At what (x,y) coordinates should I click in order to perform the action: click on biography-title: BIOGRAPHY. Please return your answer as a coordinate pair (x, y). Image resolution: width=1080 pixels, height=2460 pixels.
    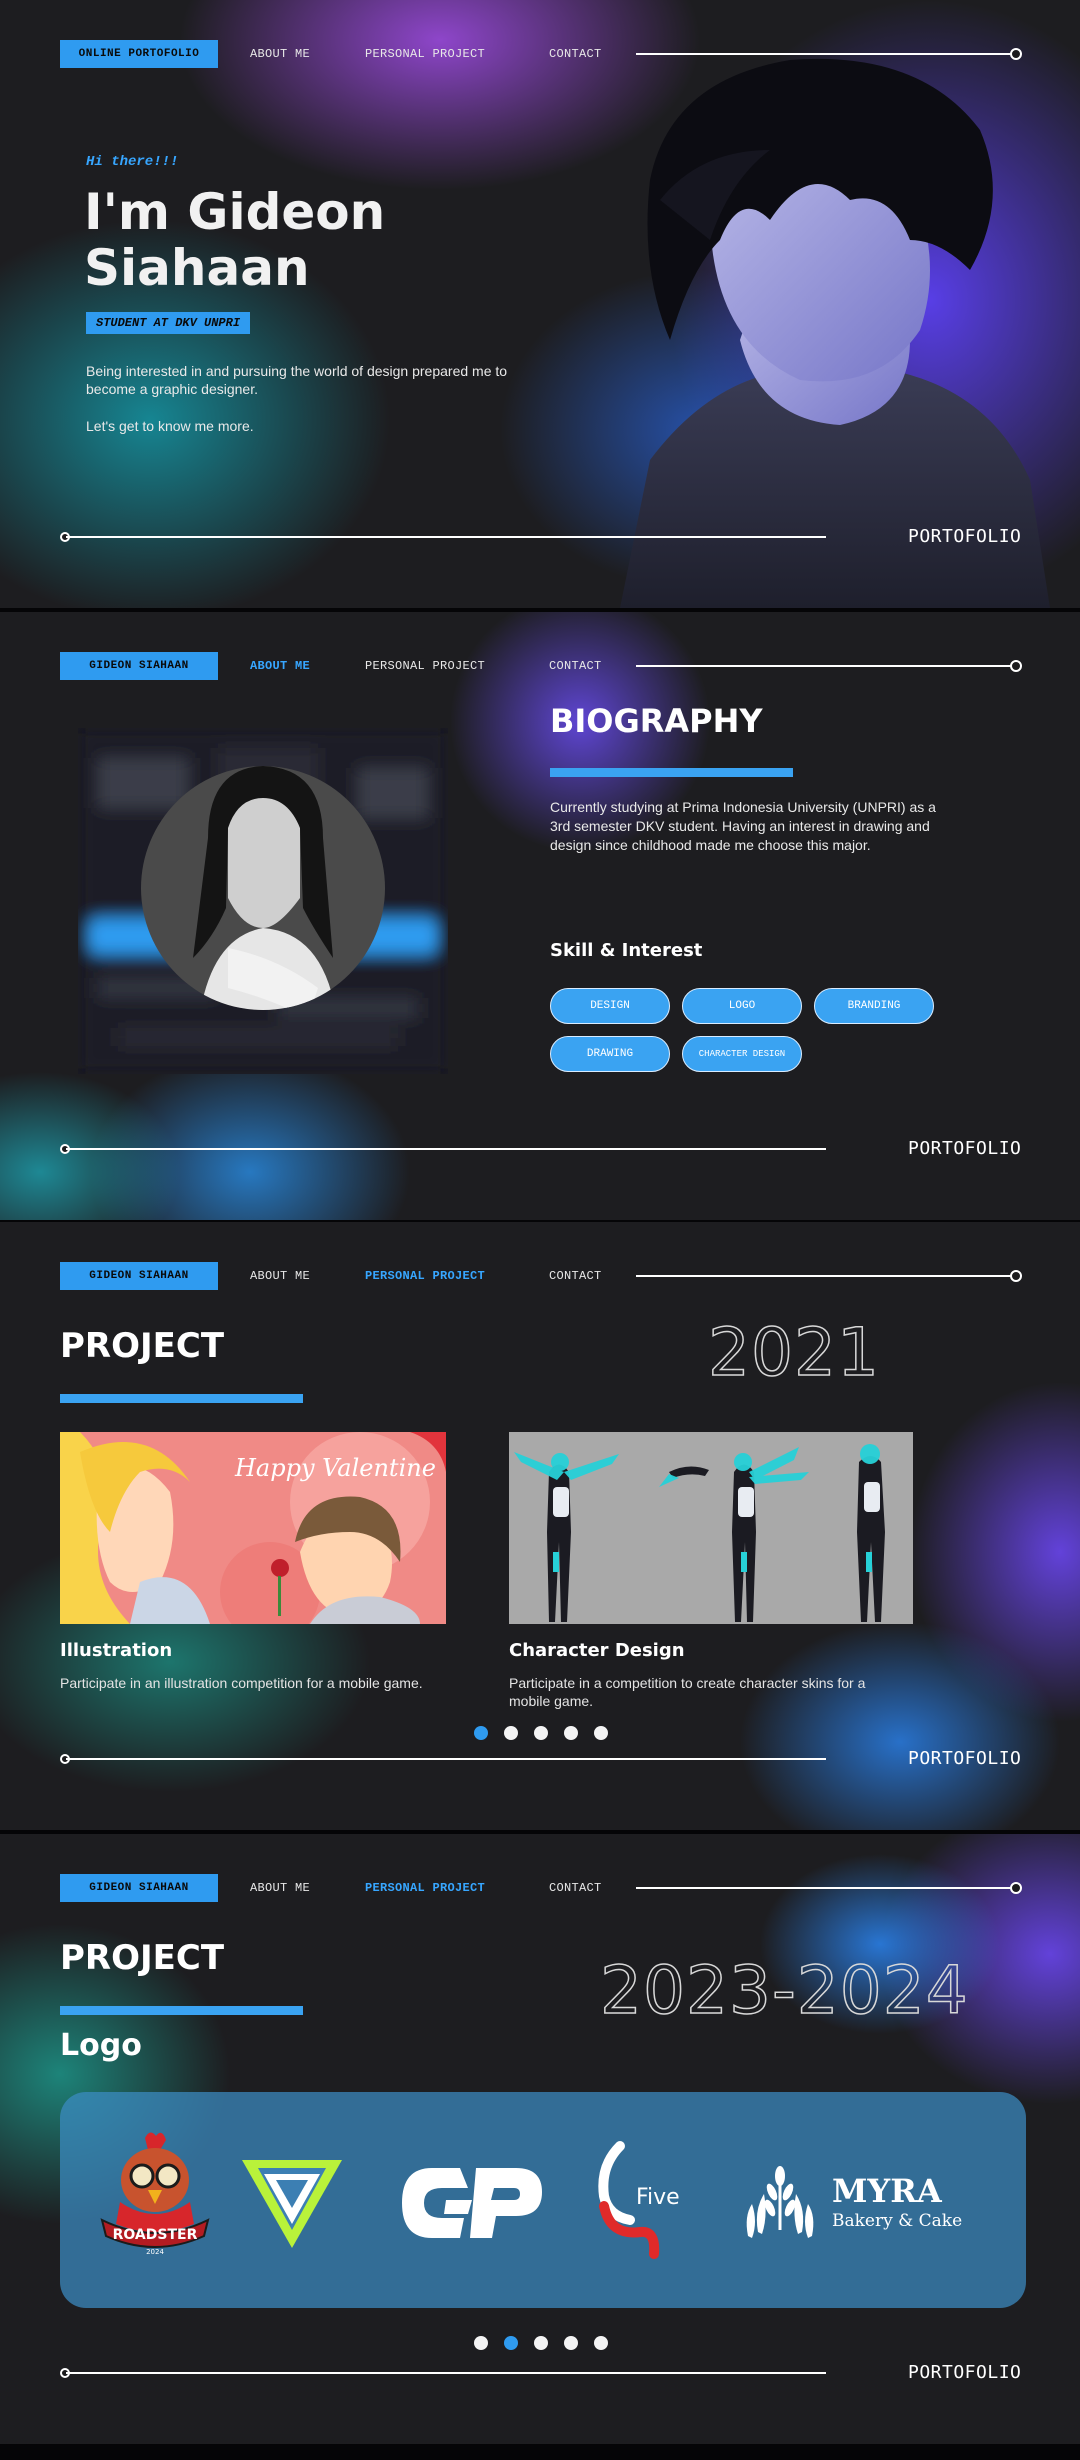
    Looking at the image, I should click on (656, 721).